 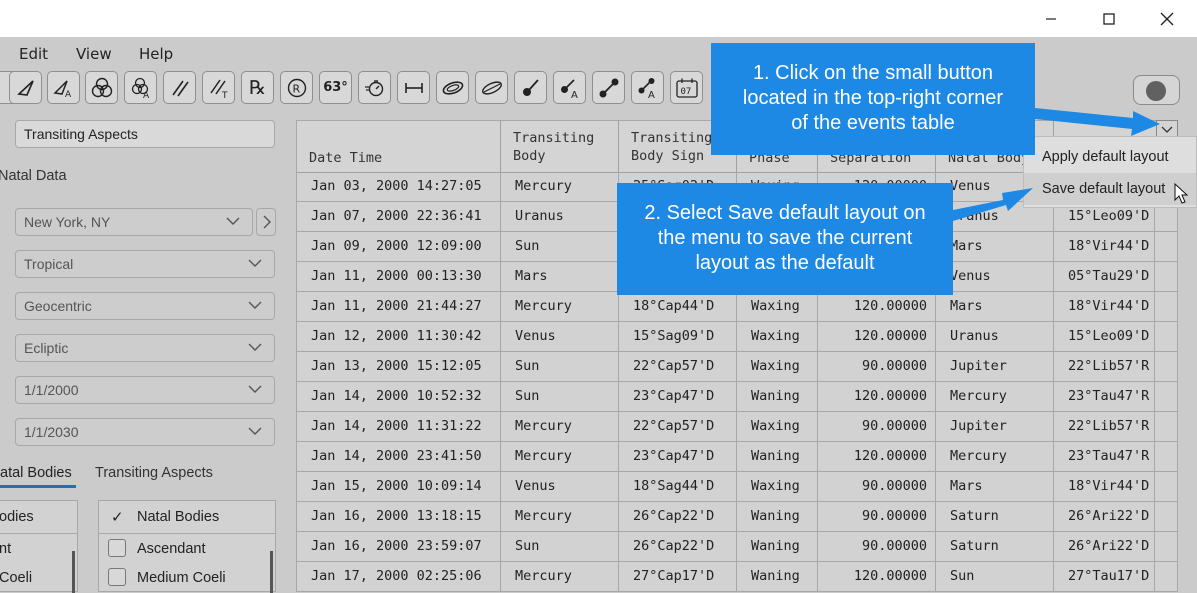 What do you see at coordinates (117, 548) in the screenshot?
I see `checkbox-ascendant` at bounding box center [117, 548].